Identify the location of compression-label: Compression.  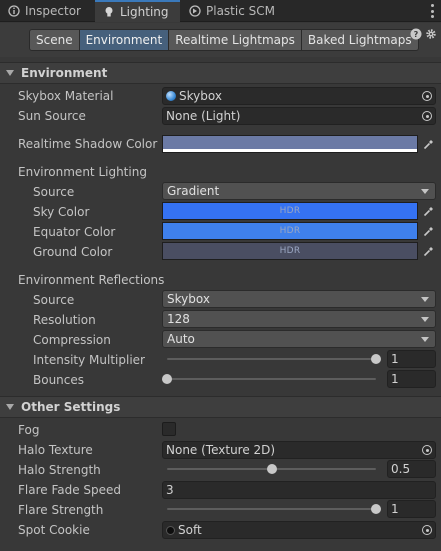
(72, 340).